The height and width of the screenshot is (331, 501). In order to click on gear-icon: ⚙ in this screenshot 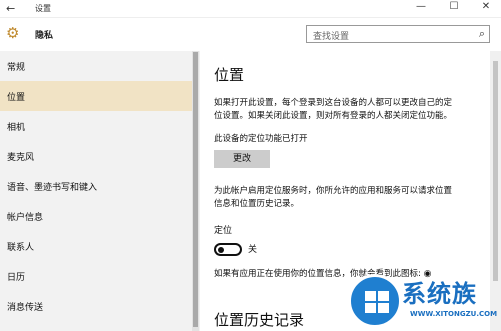, I will do `click(13, 33)`.